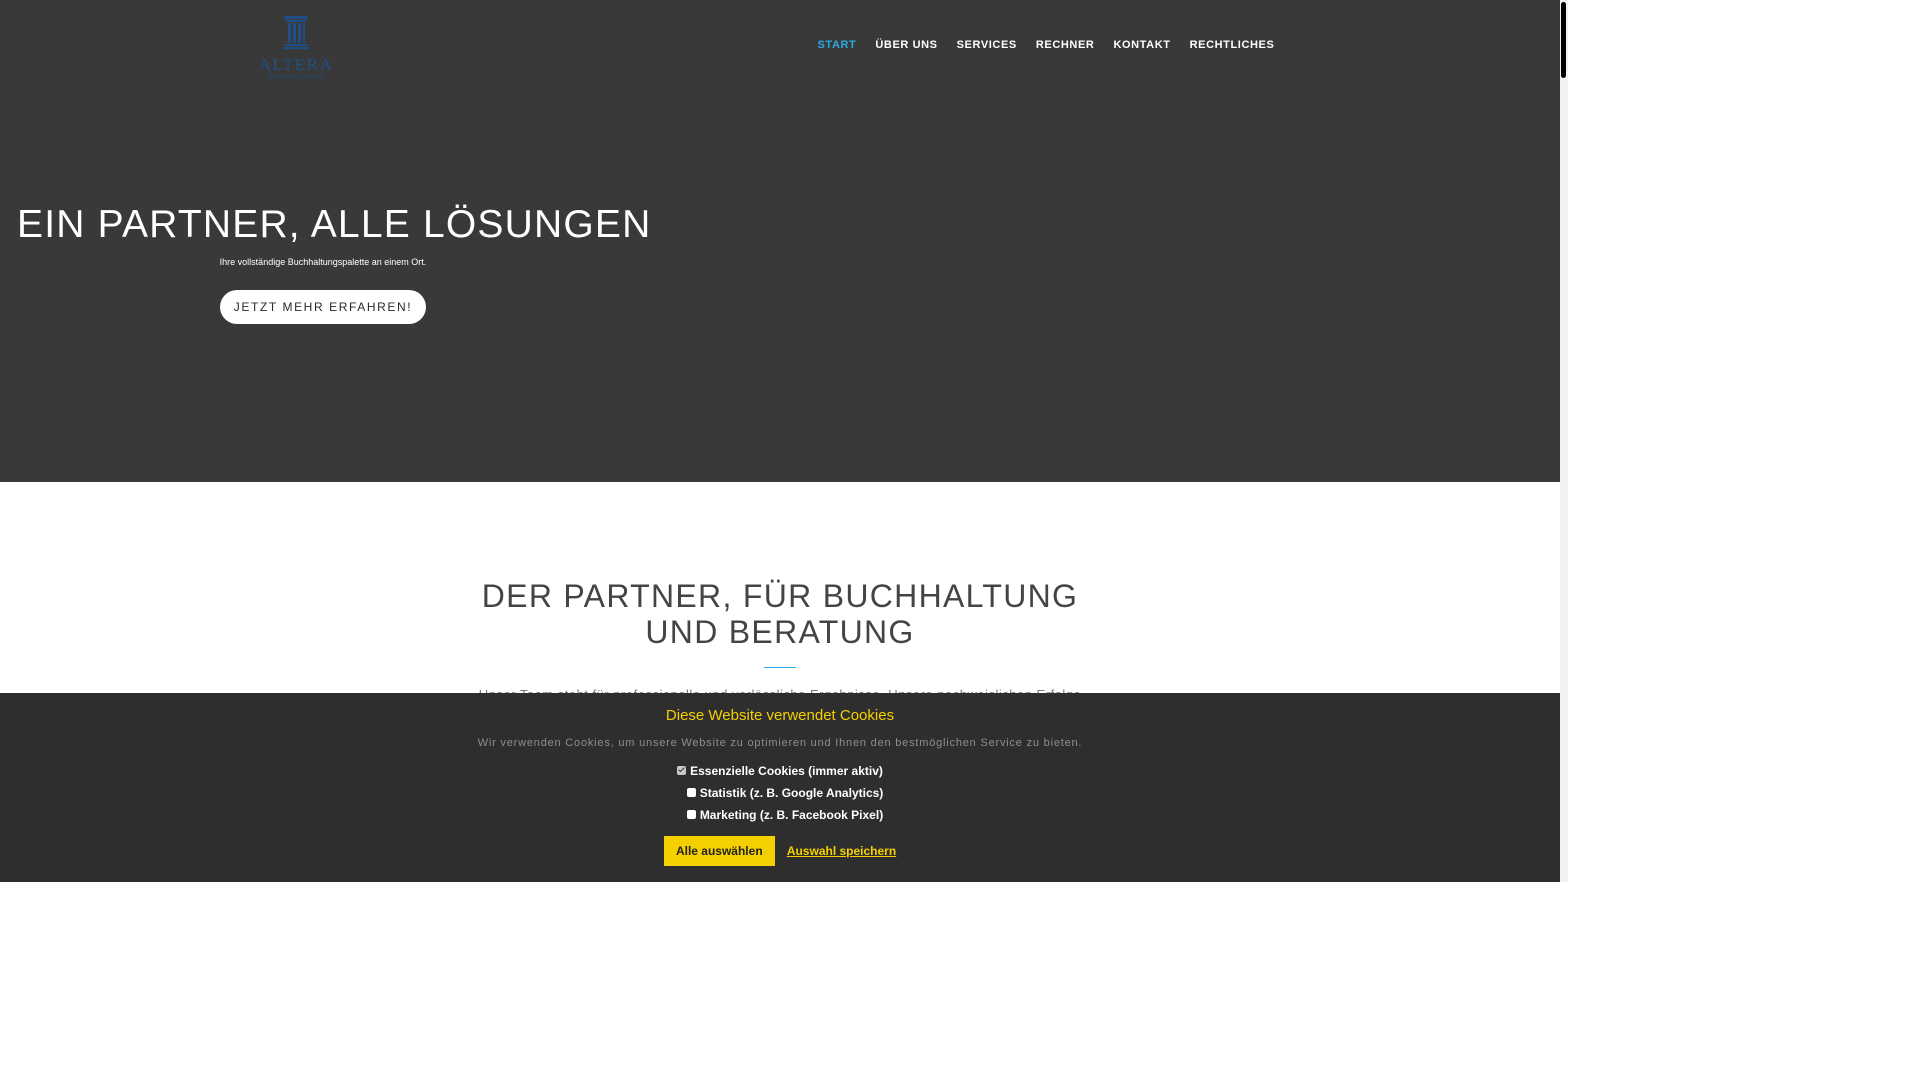 Image resolution: width=1920 pixels, height=1080 pixels. I want to click on save-selection-link: Auswahl speichern, so click(841, 851).